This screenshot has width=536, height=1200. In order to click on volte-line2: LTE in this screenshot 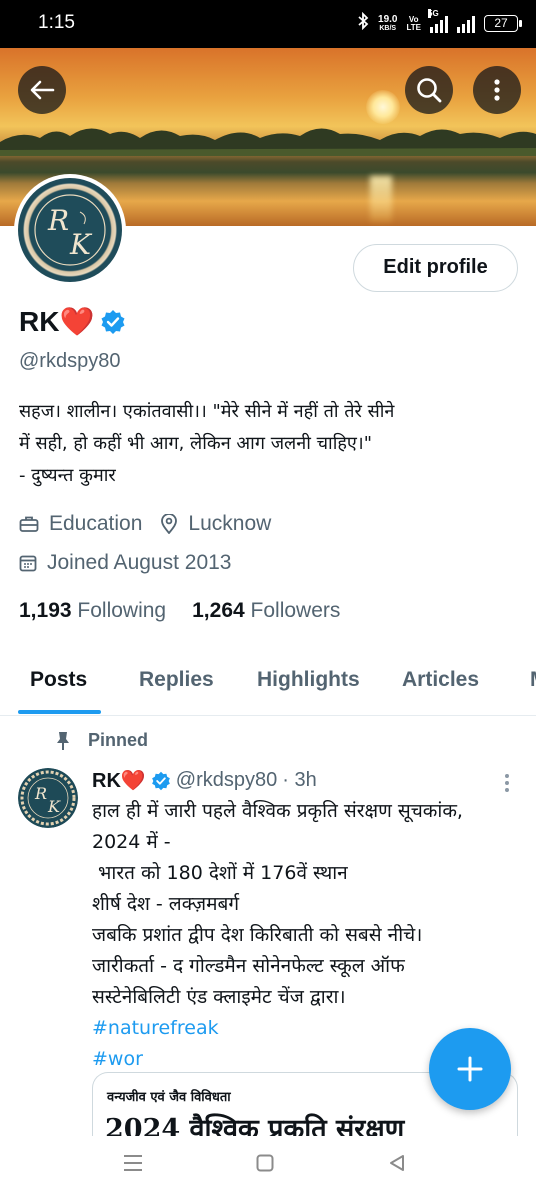, I will do `click(413, 27)`.